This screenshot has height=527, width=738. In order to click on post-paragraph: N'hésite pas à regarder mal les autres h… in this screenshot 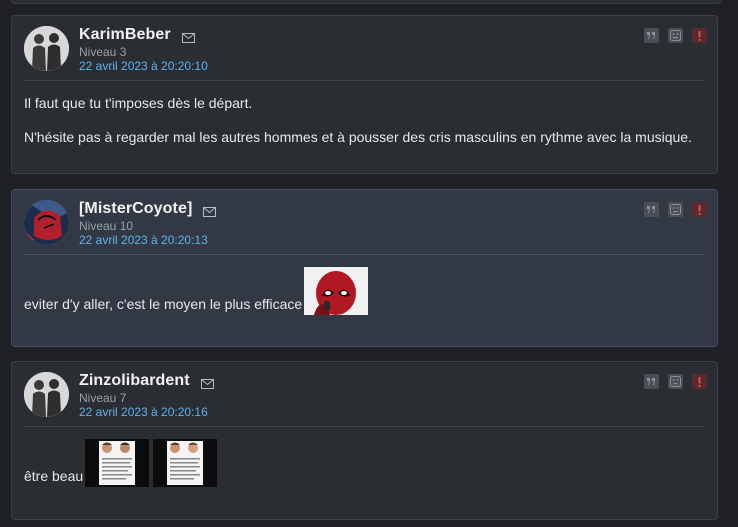, I will do `click(358, 137)`.